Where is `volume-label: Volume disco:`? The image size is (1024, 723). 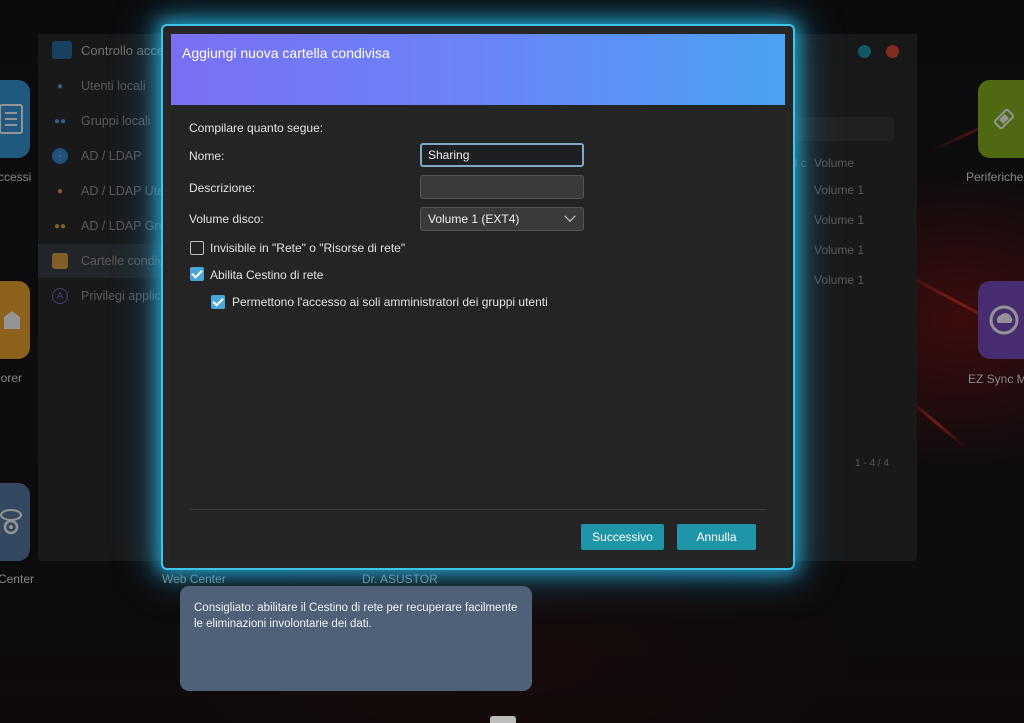 volume-label: Volume disco: is located at coordinates (226, 219).